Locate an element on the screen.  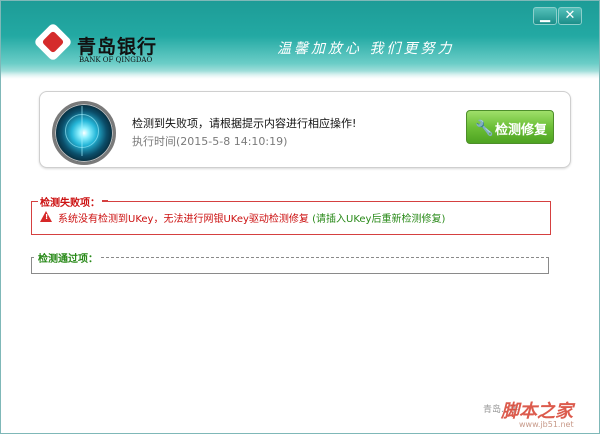
wrench-icon: 🔧 is located at coordinates (484, 128).